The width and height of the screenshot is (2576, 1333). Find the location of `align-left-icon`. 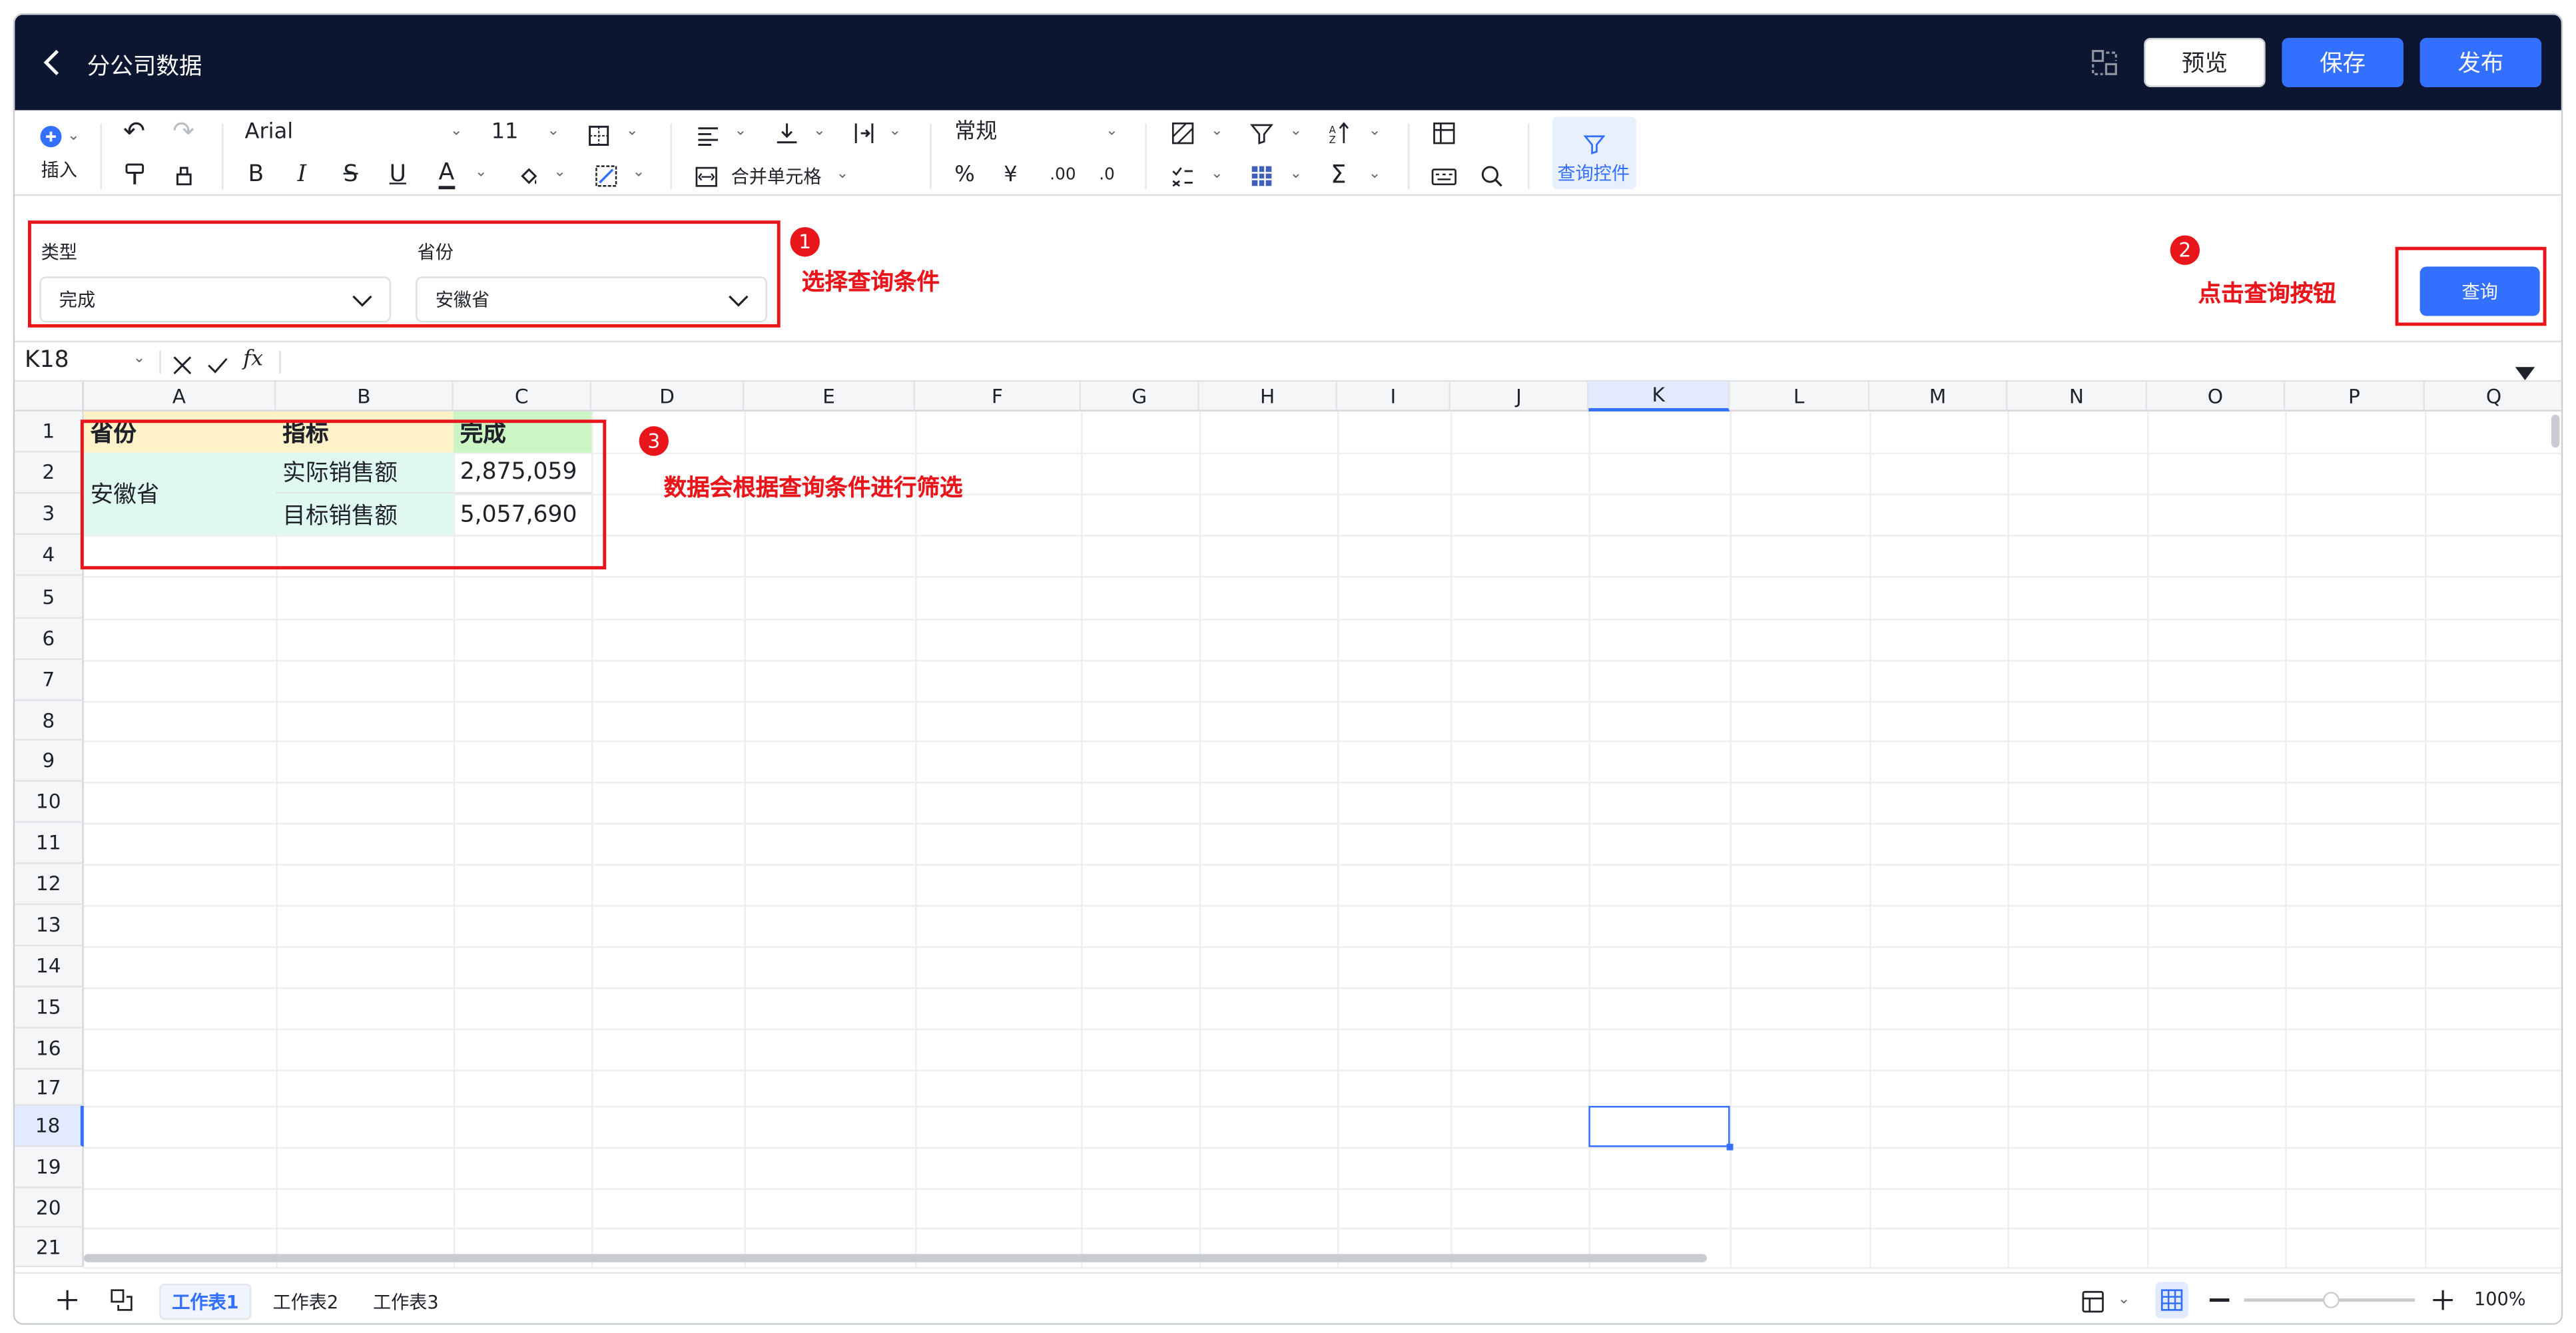

align-left-icon is located at coordinates (708, 138).